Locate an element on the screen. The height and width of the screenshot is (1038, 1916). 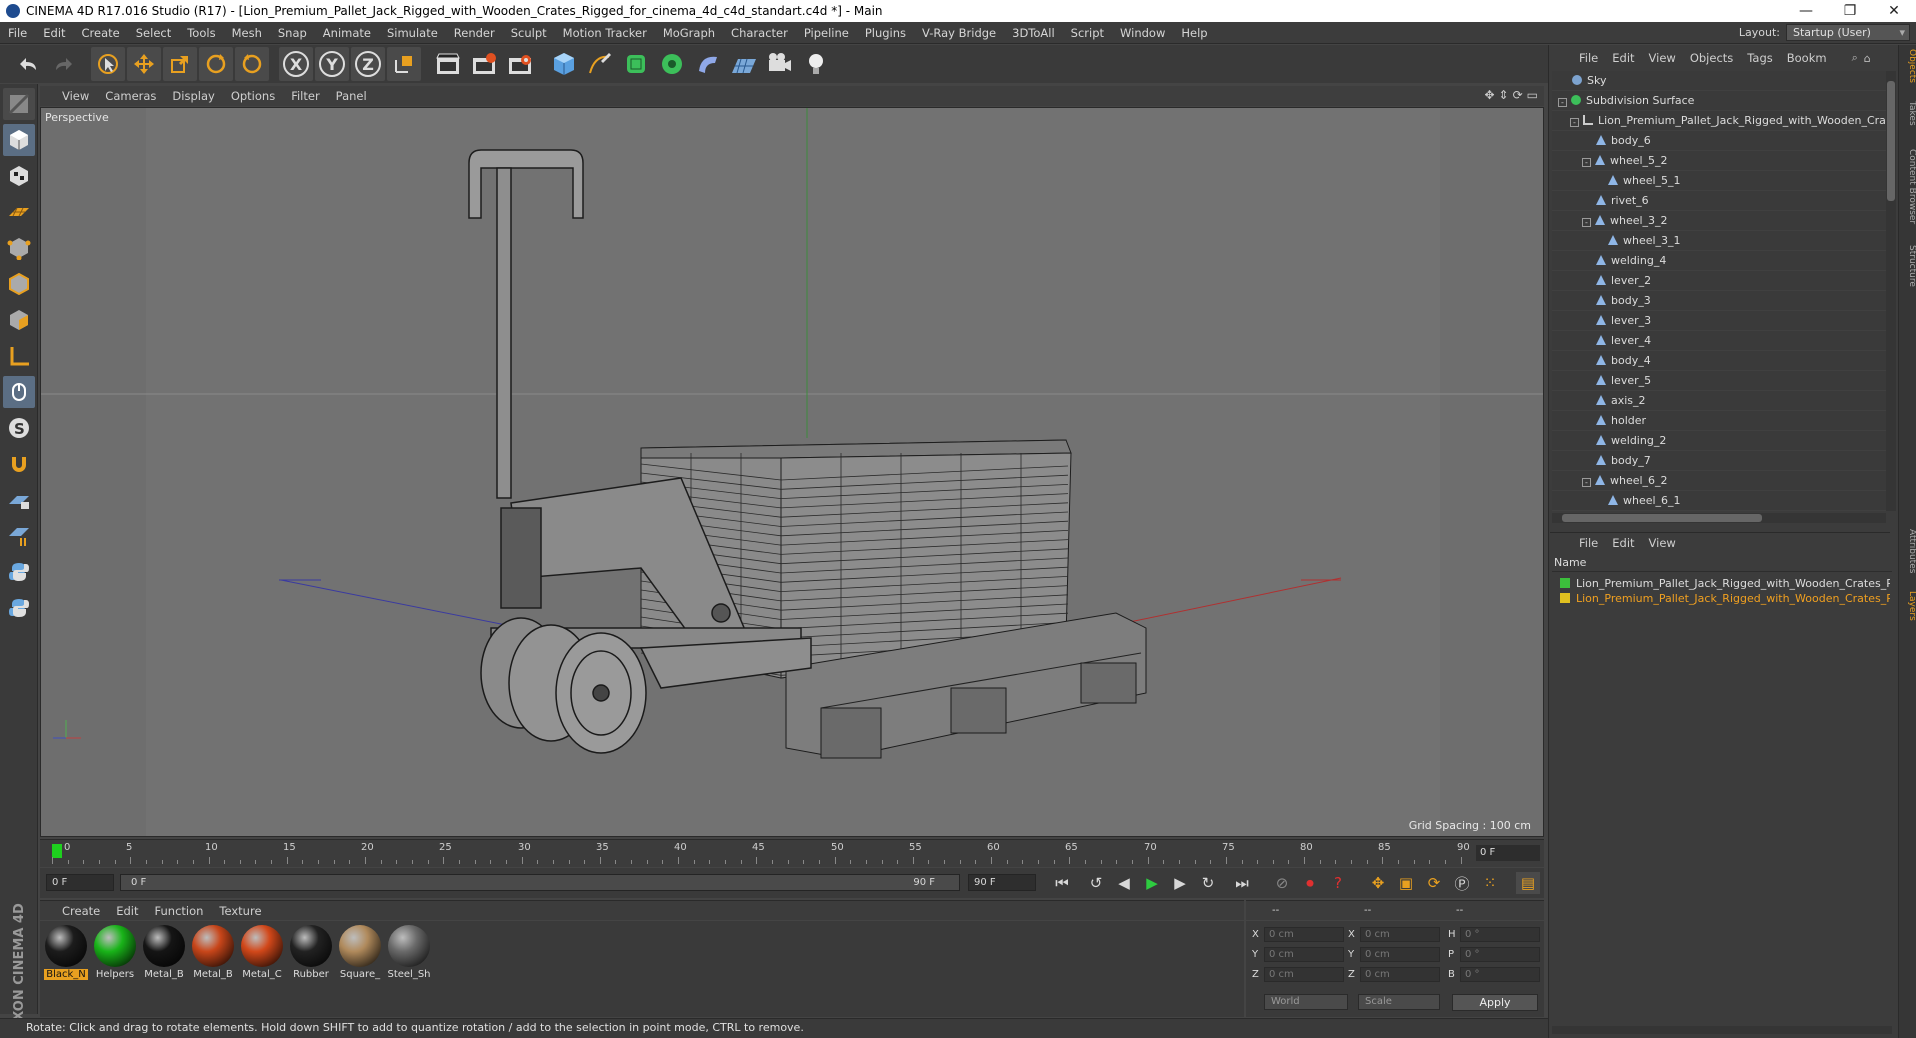
material-swatch: Rubber is located at coordinates (311, 952).